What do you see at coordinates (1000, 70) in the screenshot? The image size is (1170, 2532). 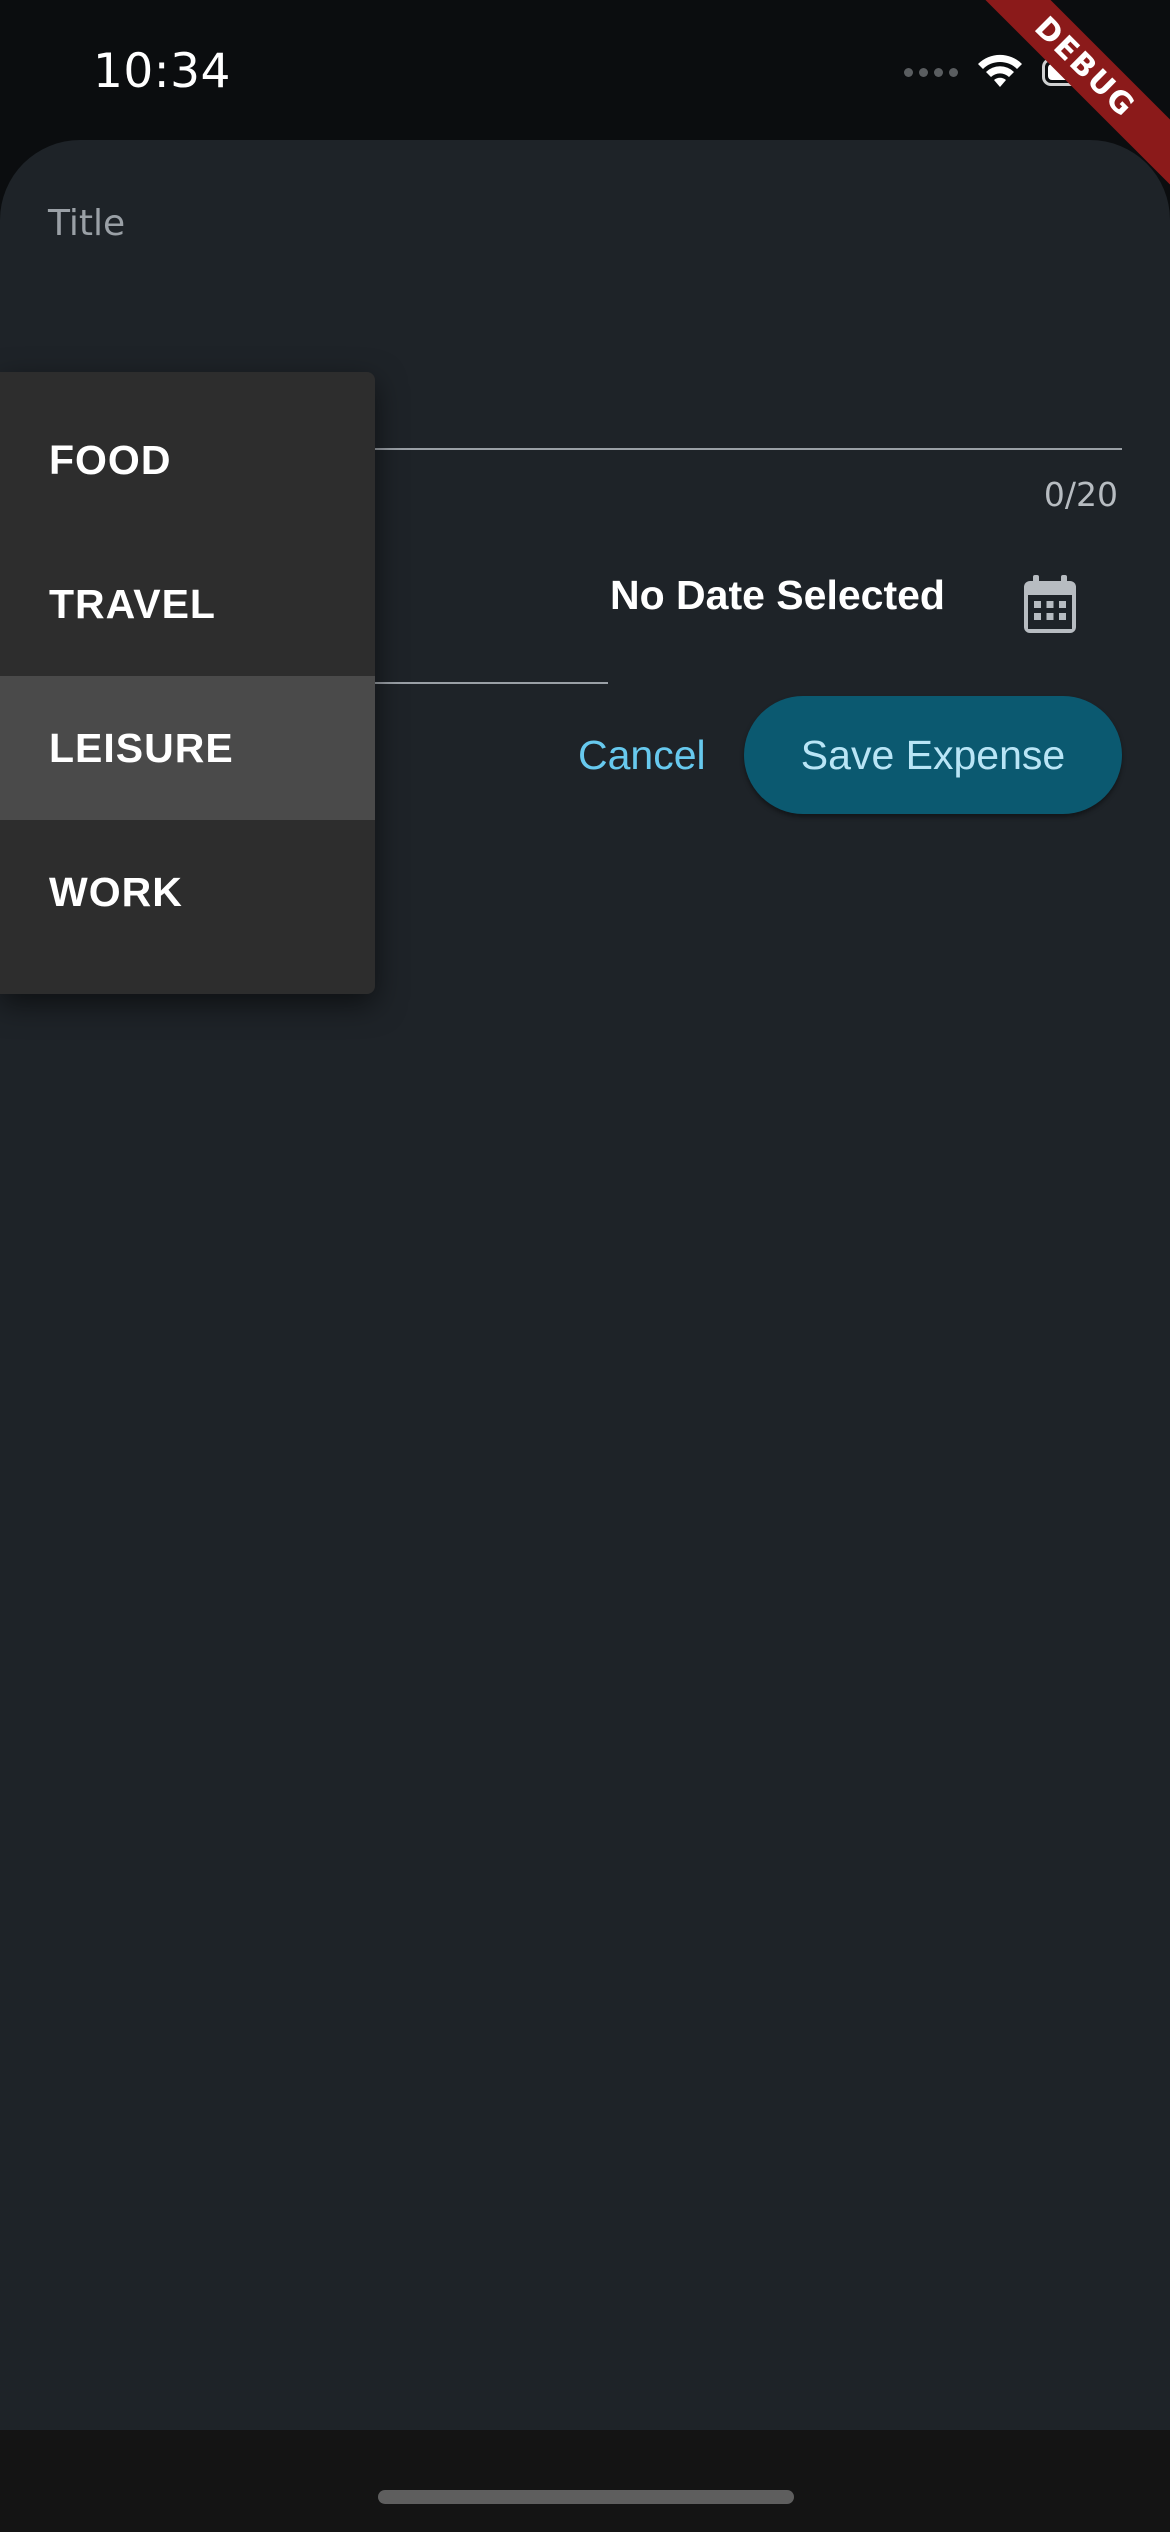 I see `wifi-icon` at bounding box center [1000, 70].